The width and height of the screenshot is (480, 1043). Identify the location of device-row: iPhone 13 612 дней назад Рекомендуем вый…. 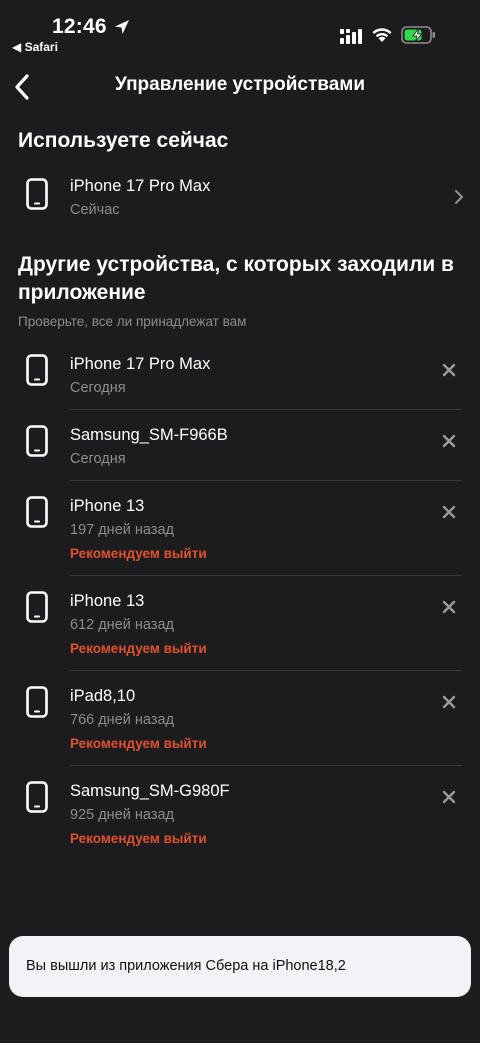
(240, 629).